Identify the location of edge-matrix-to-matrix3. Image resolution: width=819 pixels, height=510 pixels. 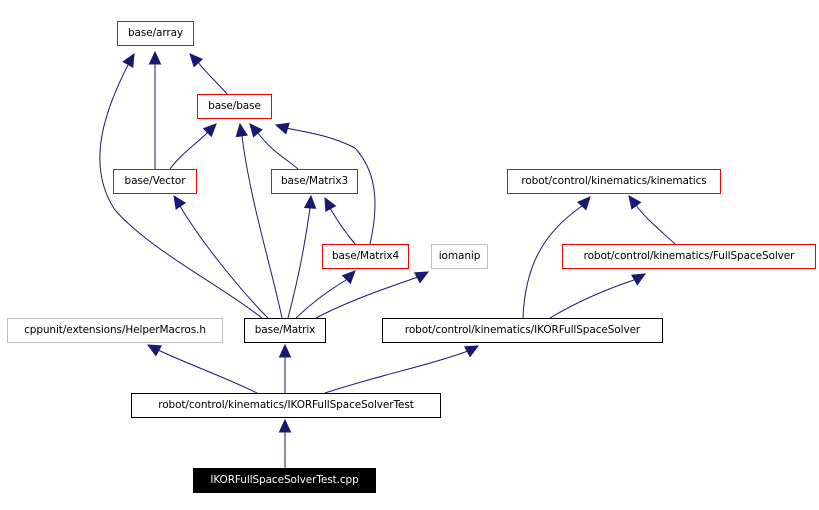
(302, 256).